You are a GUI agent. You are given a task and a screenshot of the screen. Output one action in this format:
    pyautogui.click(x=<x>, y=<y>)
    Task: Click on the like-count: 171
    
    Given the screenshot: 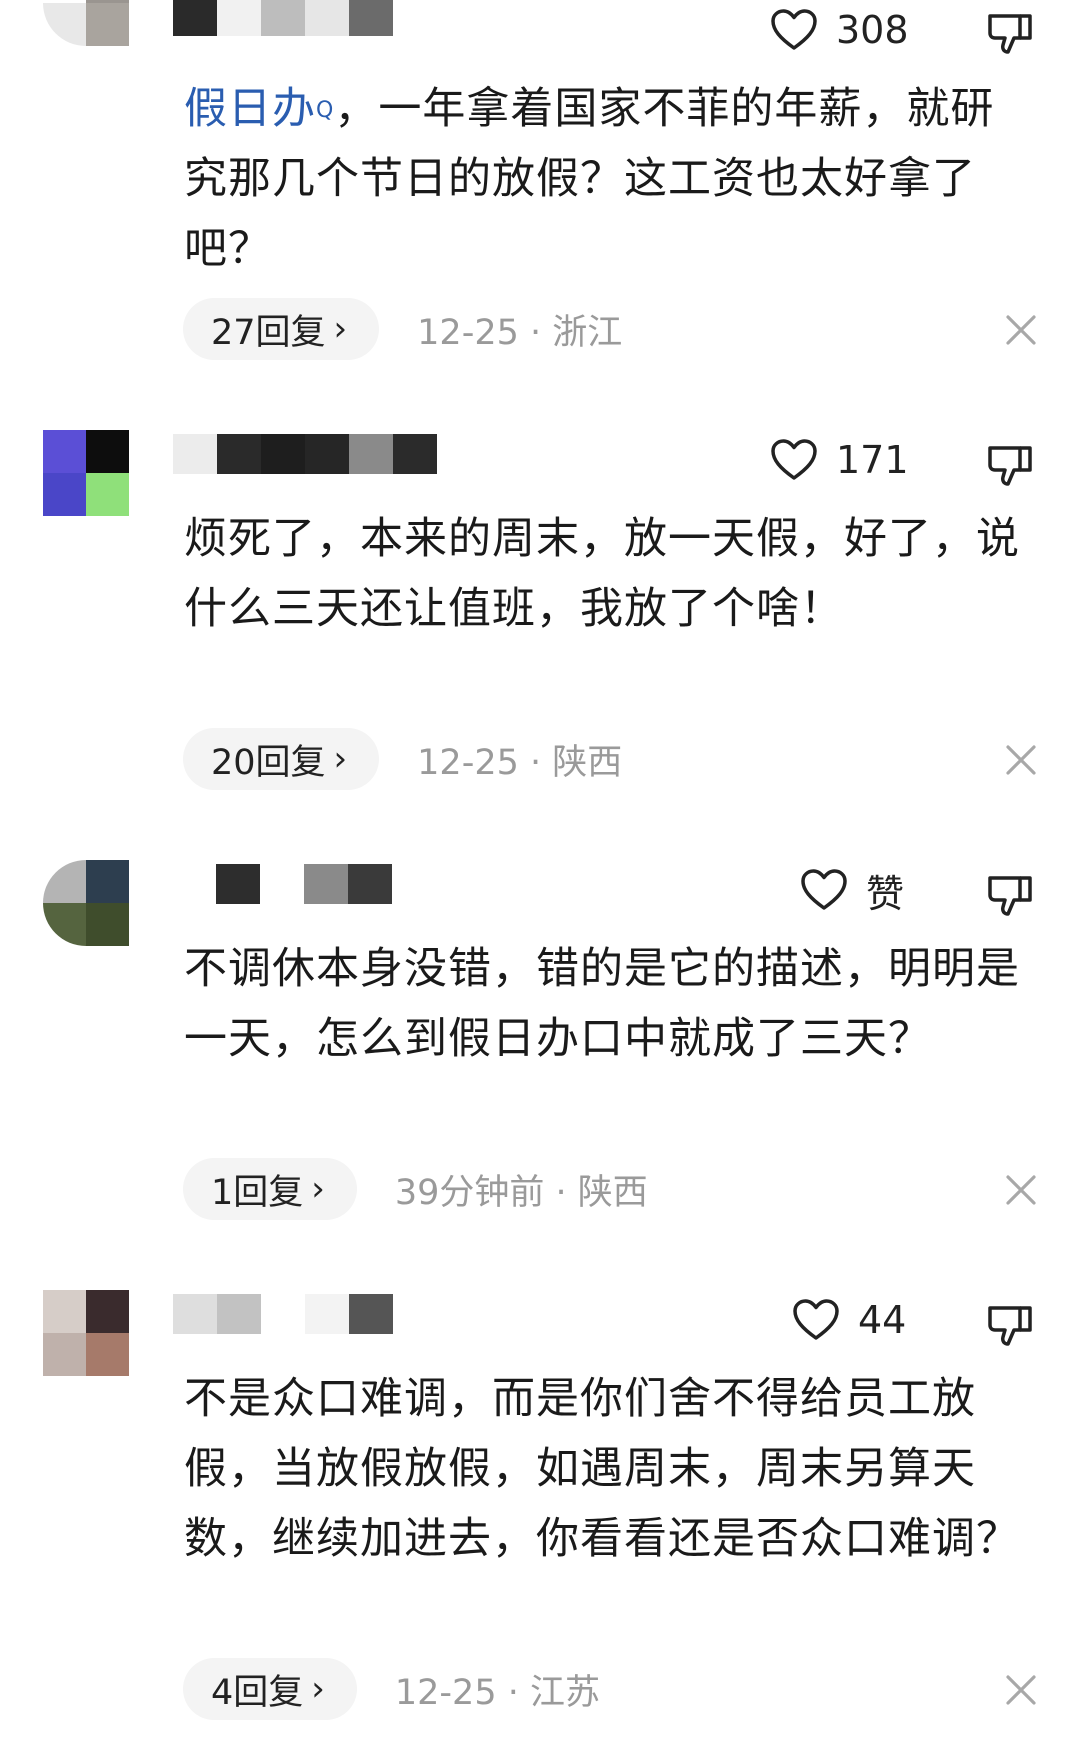 What is the action you would take?
    pyautogui.click(x=872, y=460)
    